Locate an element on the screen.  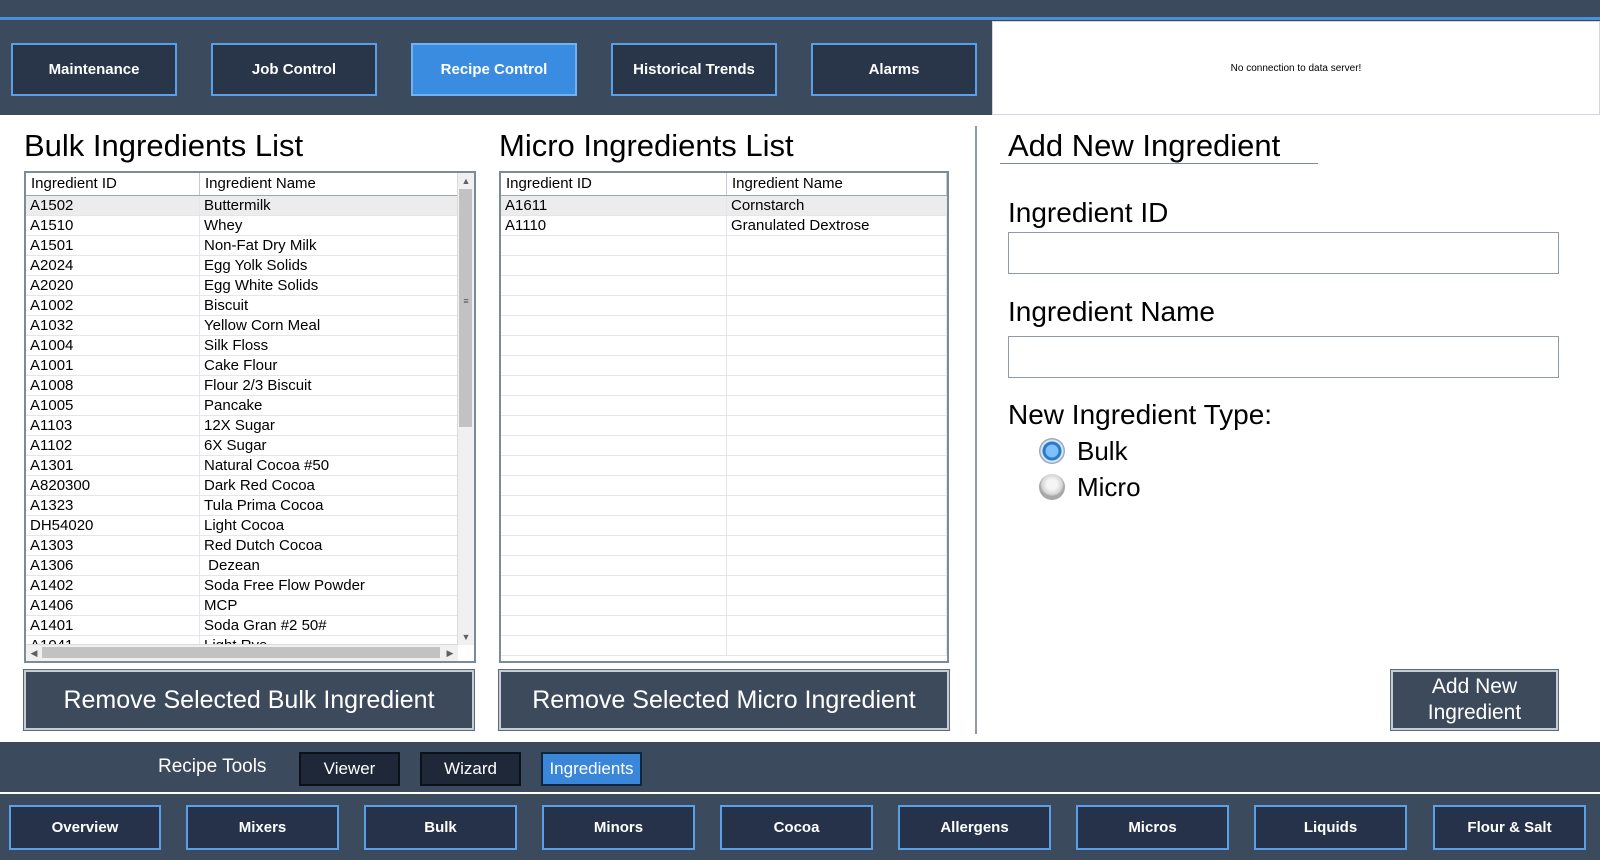
list-row: A2024 Egg Yolk Solids is located at coordinates (242, 266).